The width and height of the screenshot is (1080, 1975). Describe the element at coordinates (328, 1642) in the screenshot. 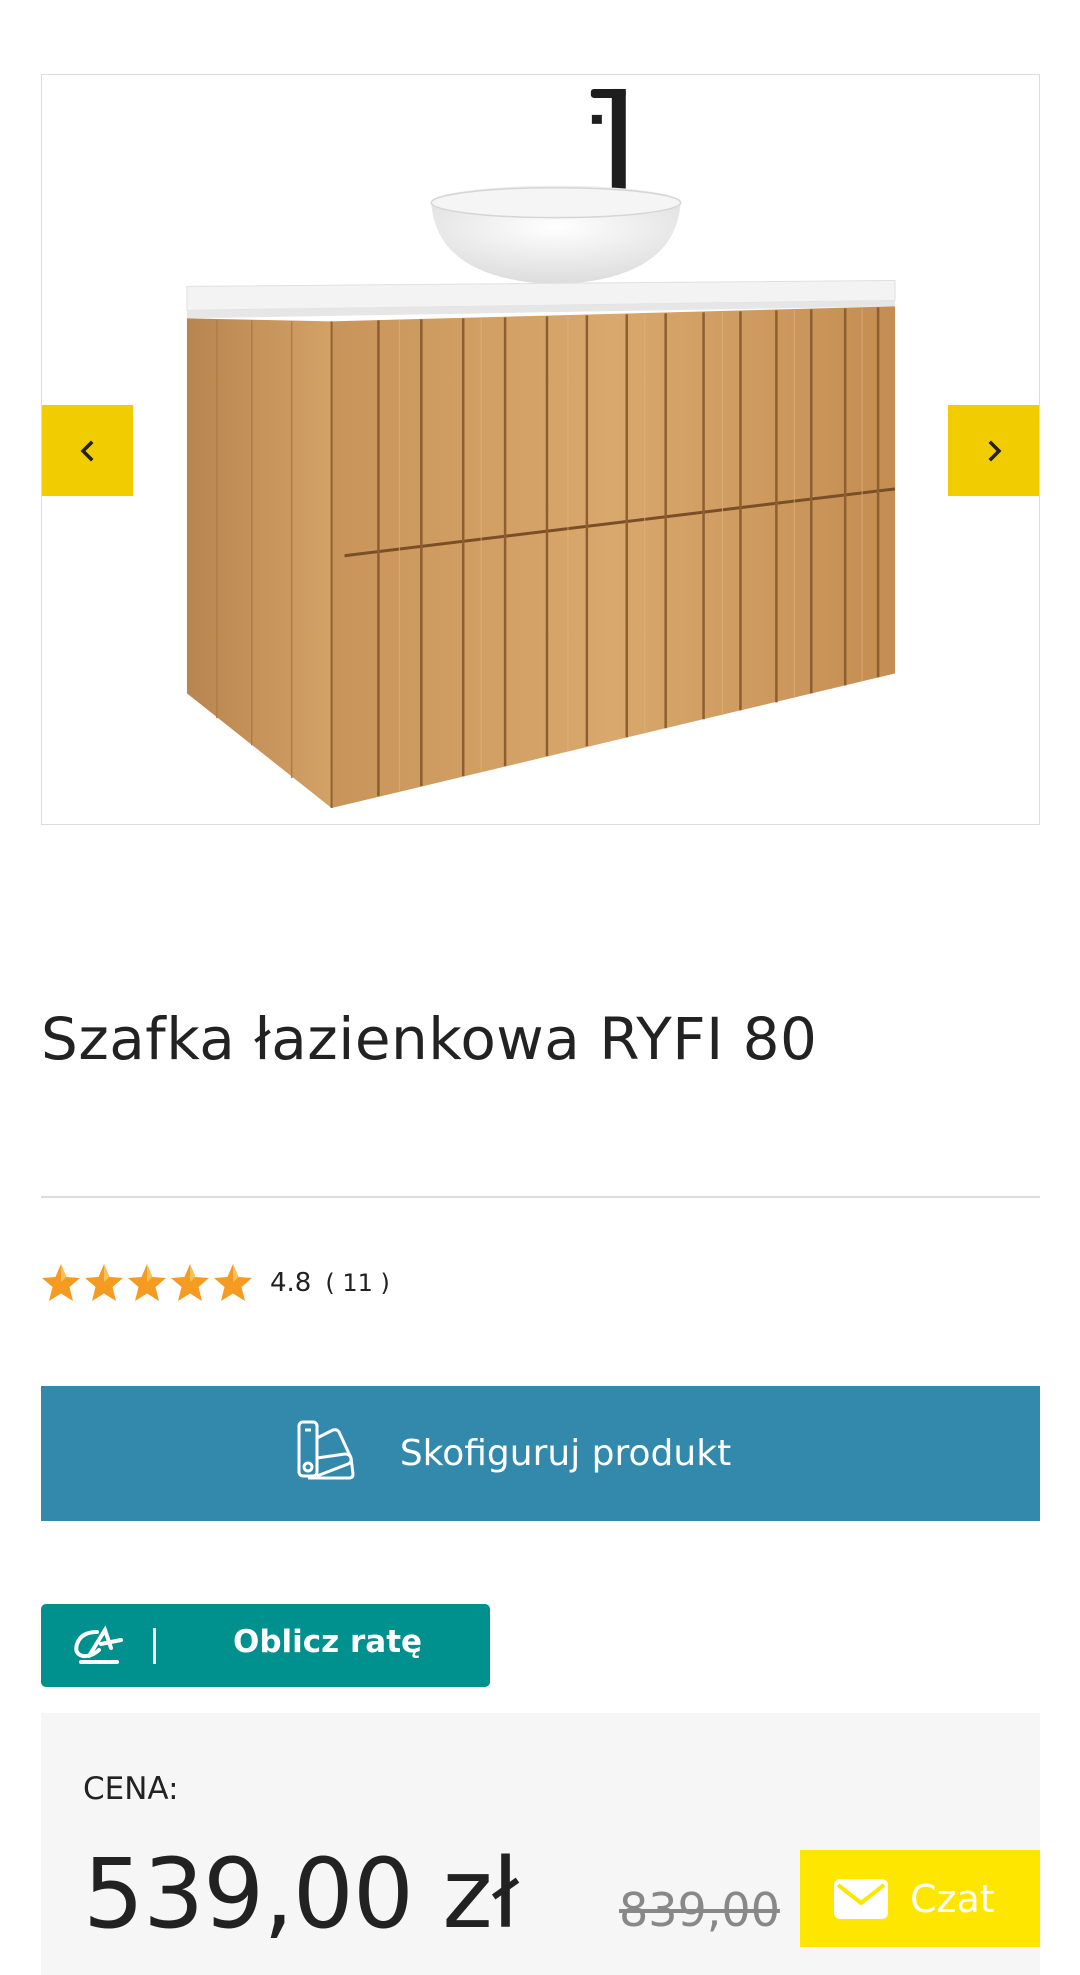

I see `installment-label: Oblicz ratę` at that location.